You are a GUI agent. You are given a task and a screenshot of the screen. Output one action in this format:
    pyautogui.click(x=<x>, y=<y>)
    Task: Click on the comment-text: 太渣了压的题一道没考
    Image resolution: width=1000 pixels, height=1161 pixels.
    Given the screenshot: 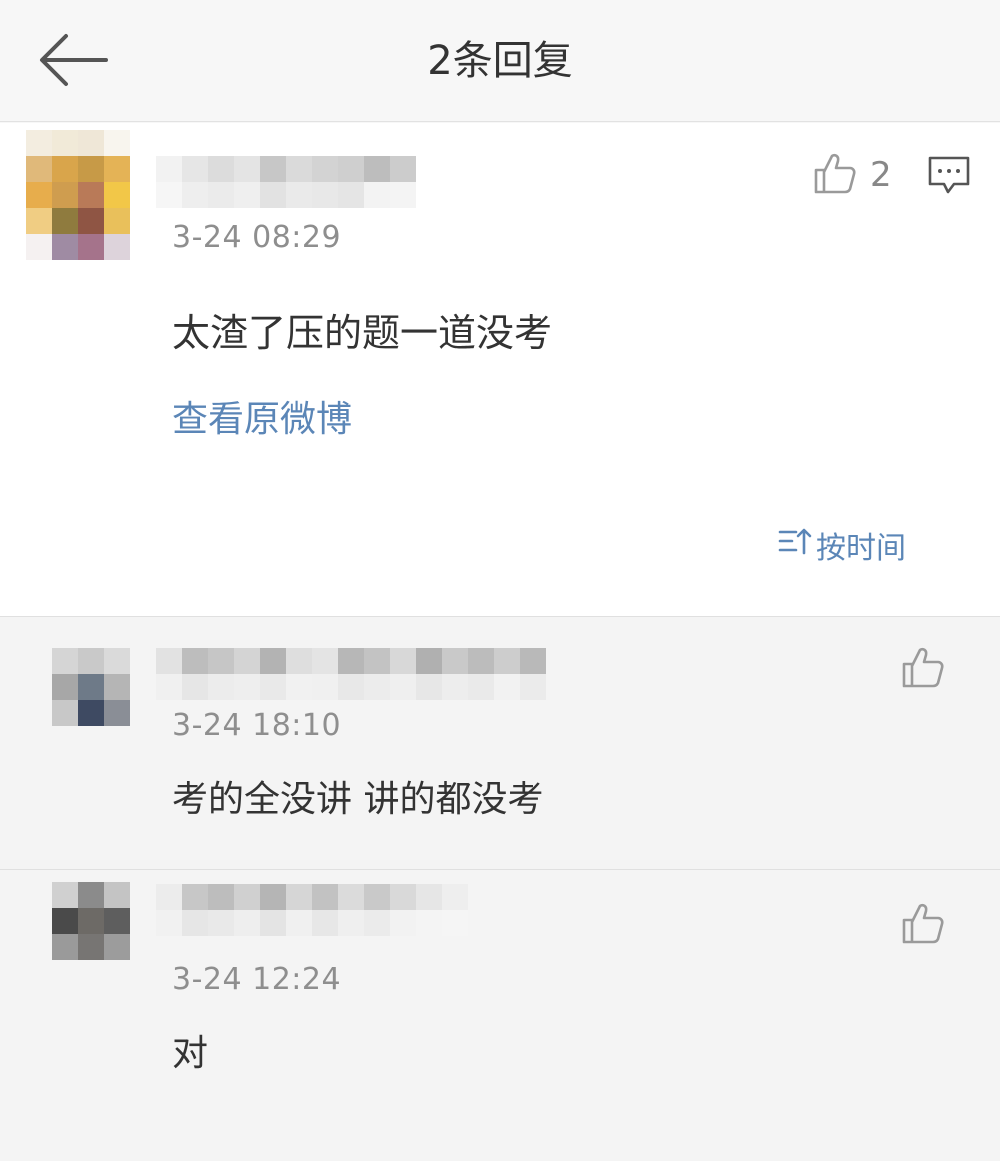 What is the action you would take?
    pyautogui.click(x=362, y=333)
    